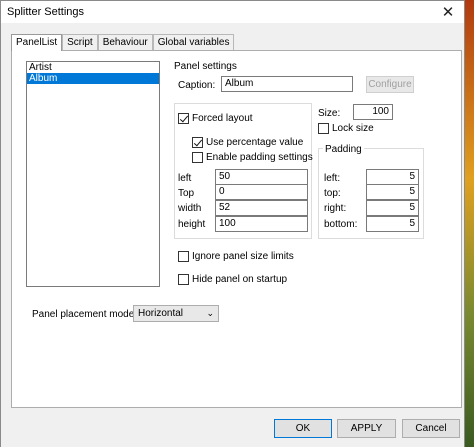 Image resolution: width=474 pixels, height=447 pixels. I want to click on panel-listbox: Artist Album, so click(93, 174).